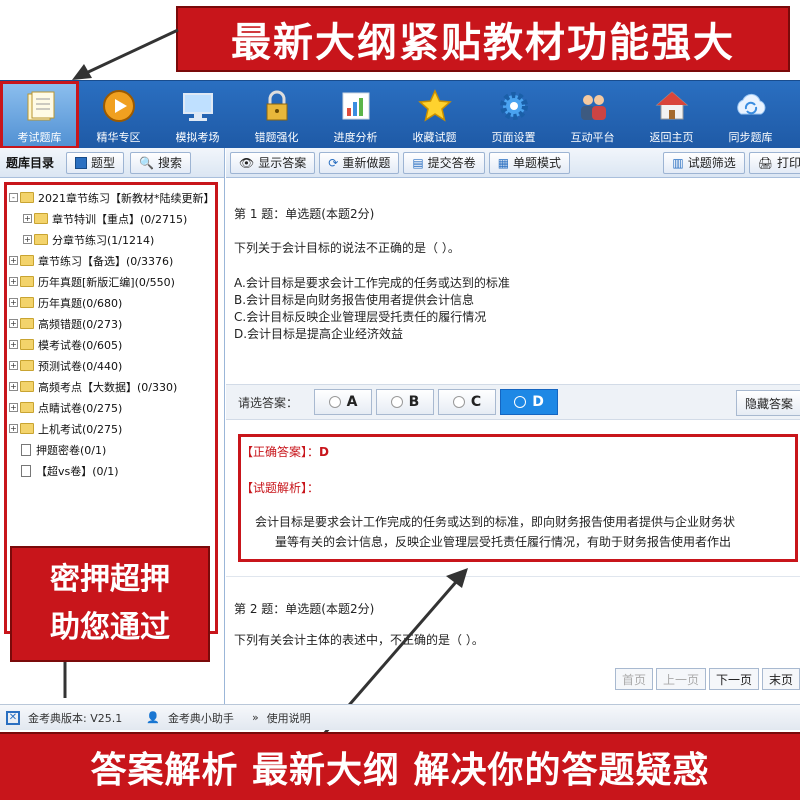 This screenshot has height=800, width=800. What do you see at coordinates (359, 640) in the screenshot?
I see `question-2-stem: 下列有关会计主体的表述中，不正确的是（ ）。` at bounding box center [359, 640].